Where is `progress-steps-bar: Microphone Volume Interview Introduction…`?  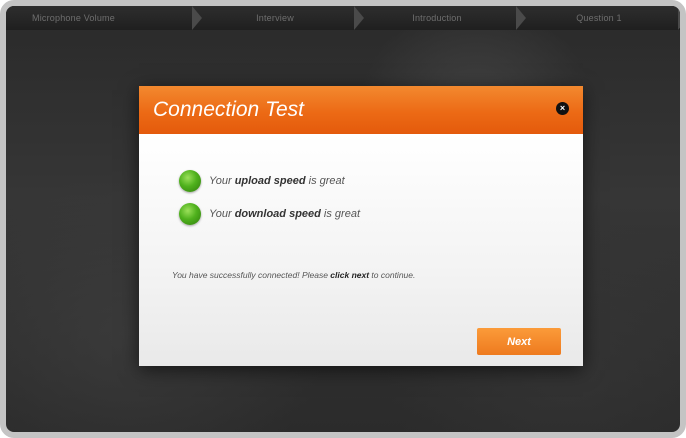
progress-steps-bar: Microphone Volume Interview Introduction… is located at coordinates (343, 18).